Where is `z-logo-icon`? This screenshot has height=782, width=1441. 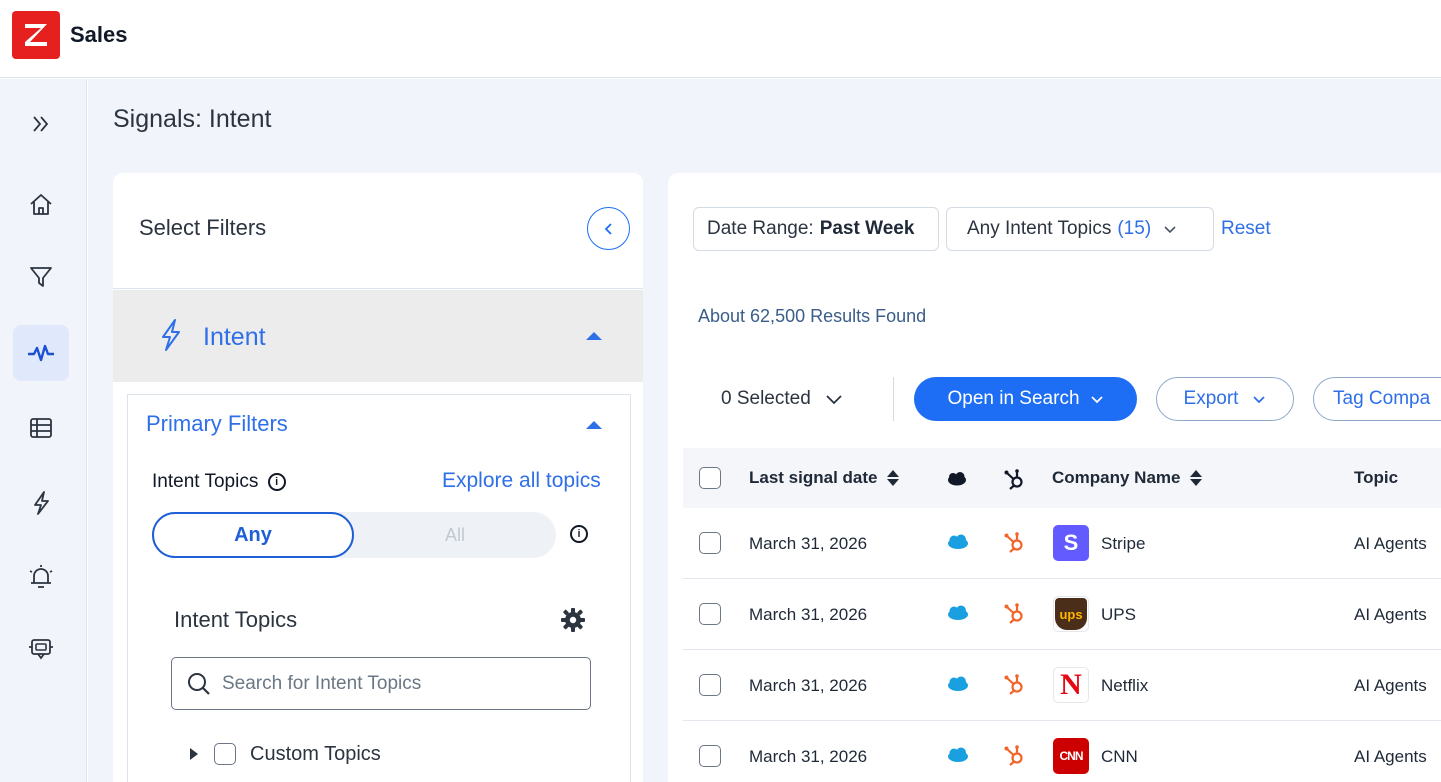
z-logo-icon is located at coordinates (36, 35).